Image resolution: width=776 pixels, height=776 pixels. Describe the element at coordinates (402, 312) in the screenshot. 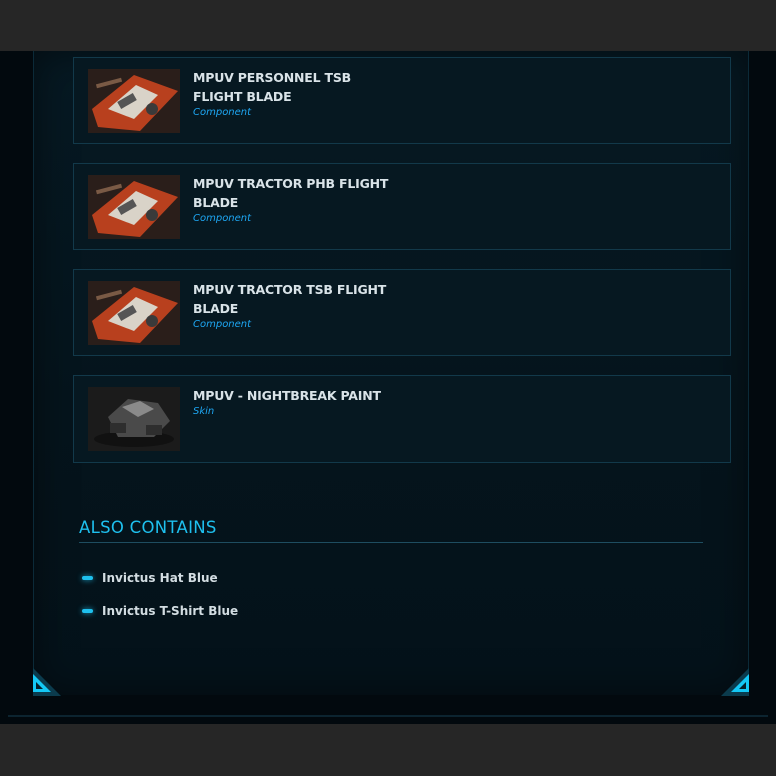

I see `item-card: MPUV TRACTOR TSB FLIGHT BLADE Component` at that location.